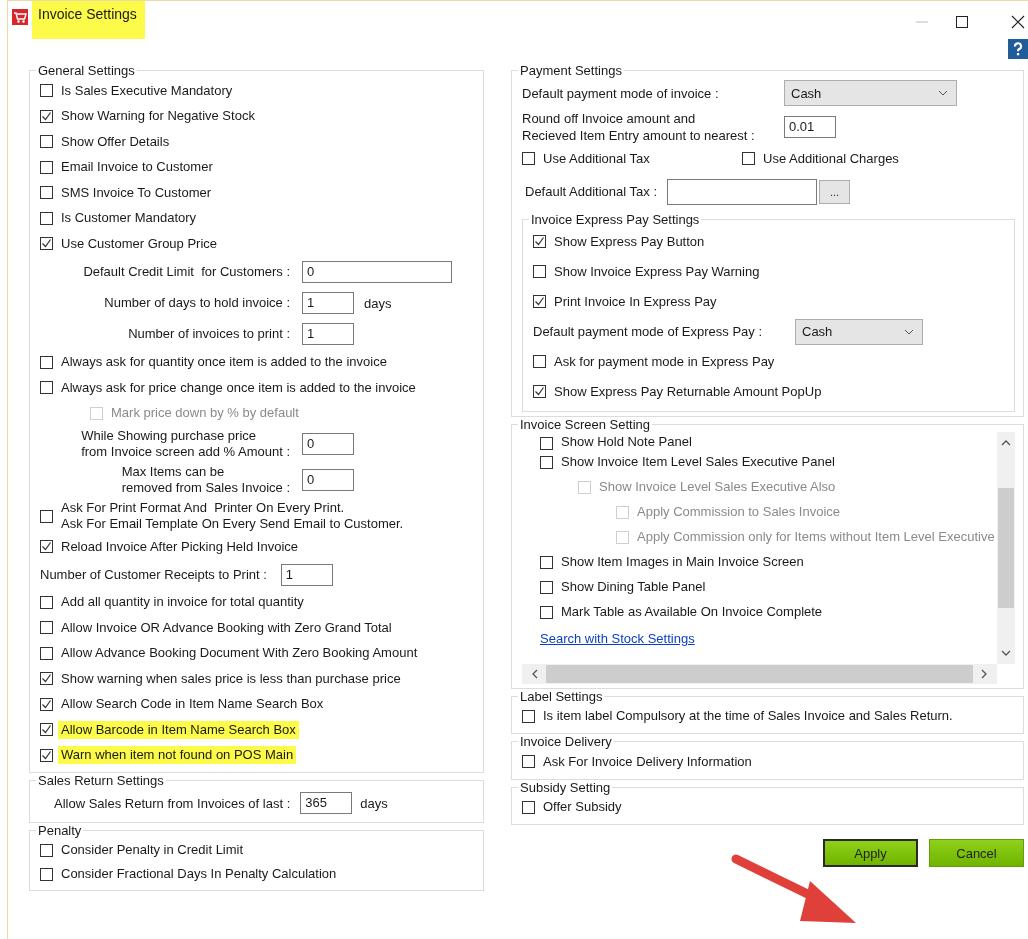 The height and width of the screenshot is (939, 1028). I want to click on vertical-scrollbar, so click(1006, 547).